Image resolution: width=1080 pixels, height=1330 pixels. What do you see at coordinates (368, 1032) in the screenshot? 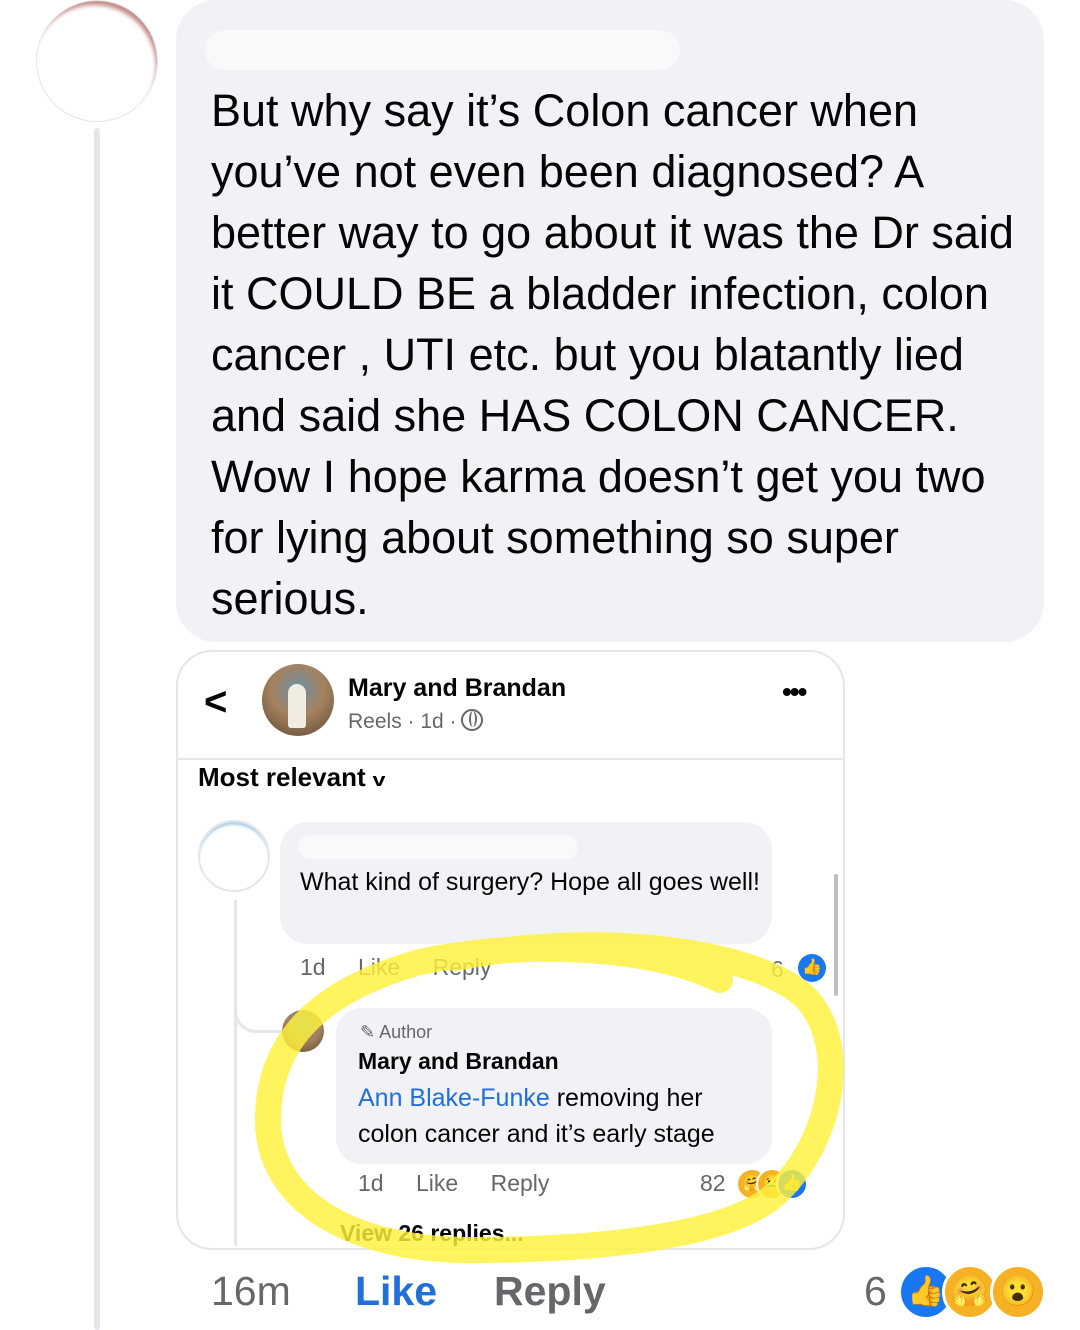
I see `pen-icon: ✎` at bounding box center [368, 1032].